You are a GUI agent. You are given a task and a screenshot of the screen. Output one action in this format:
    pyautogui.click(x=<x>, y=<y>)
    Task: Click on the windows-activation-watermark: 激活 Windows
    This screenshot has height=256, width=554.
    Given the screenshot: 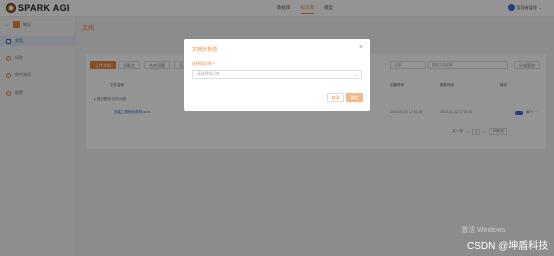 What is the action you would take?
    pyautogui.click(x=483, y=230)
    